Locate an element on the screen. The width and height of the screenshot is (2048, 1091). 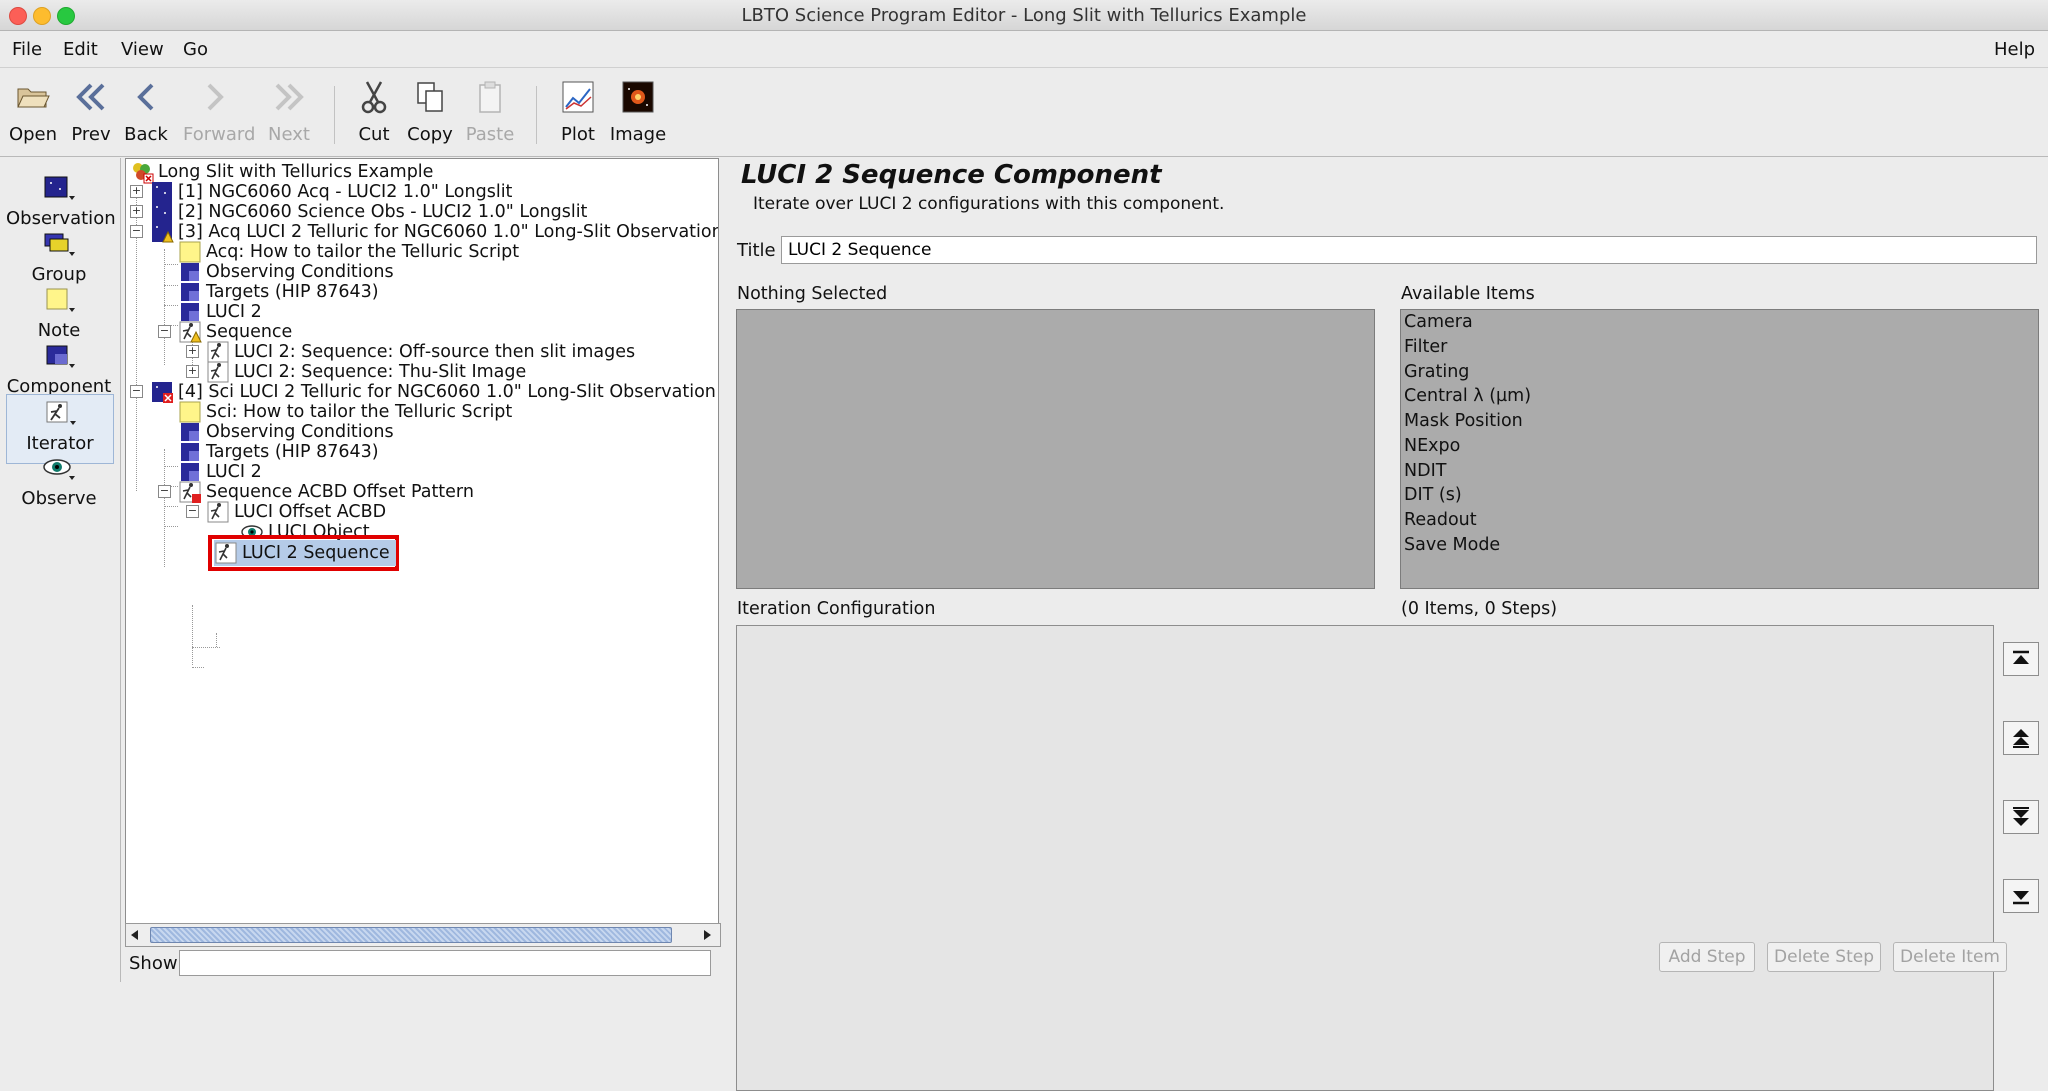
title-input is located at coordinates (1409, 250).